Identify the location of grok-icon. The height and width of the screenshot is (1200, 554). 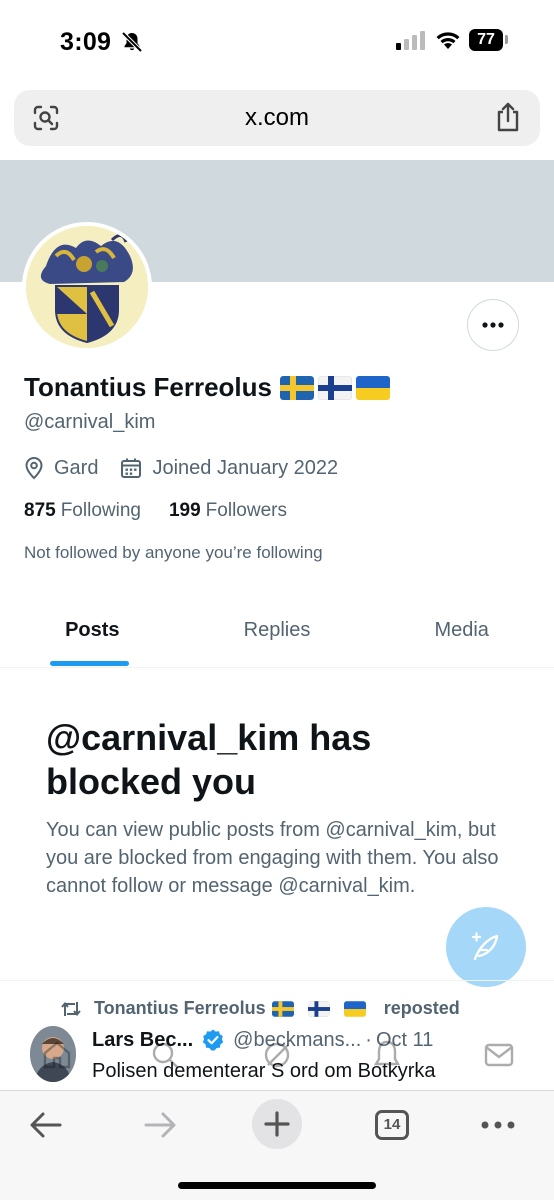
(277, 1055).